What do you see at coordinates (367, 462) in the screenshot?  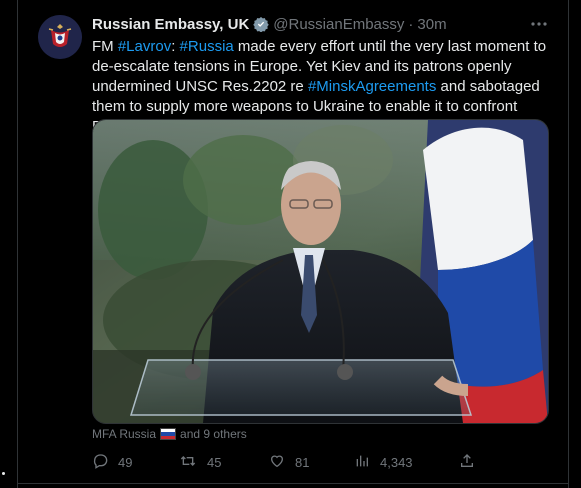 I see `views-icon` at bounding box center [367, 462].